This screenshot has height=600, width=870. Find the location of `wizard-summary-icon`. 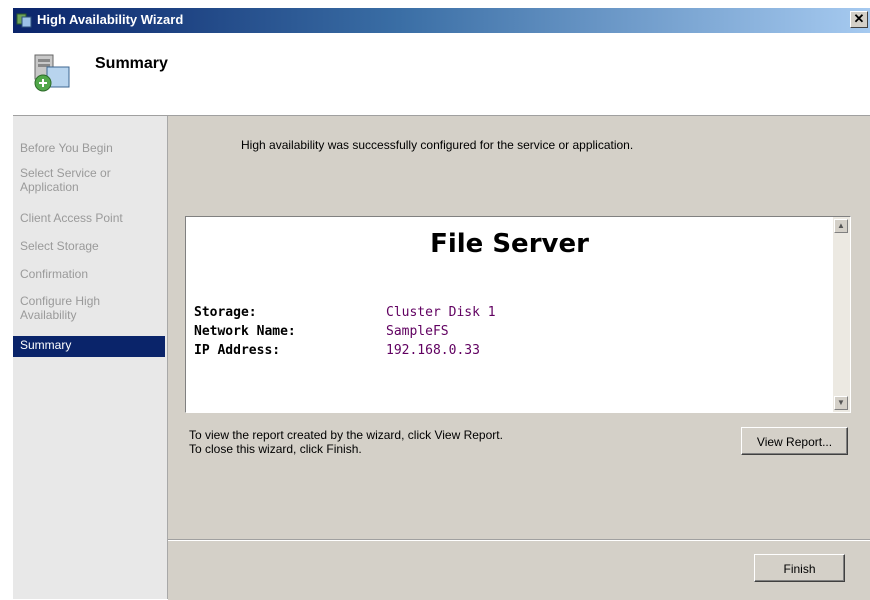

wizard-summary-icon is located at coordinates (52, 73).